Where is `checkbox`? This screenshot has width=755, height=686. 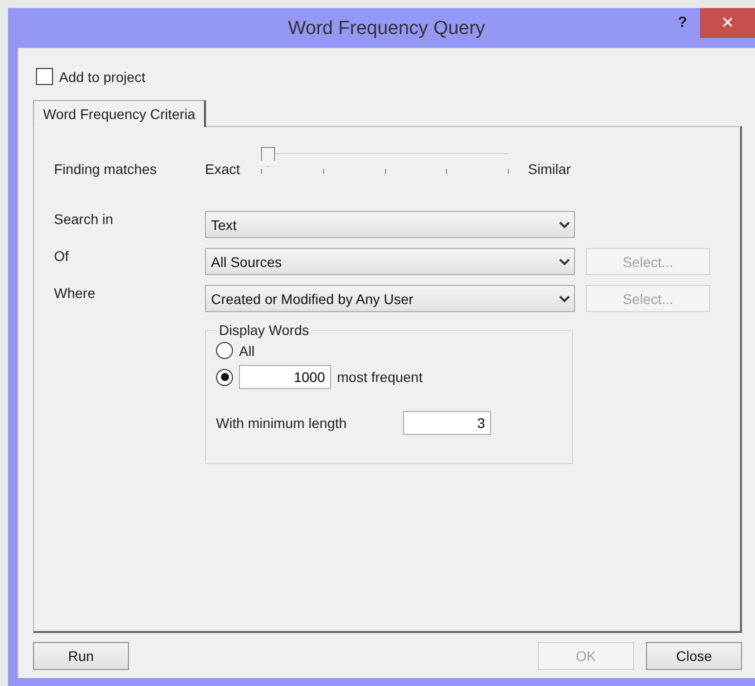 checkbox is located at coordinates (44, 76).